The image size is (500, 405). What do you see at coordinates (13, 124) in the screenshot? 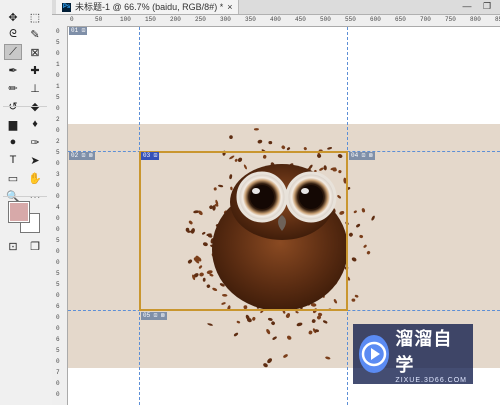
I see `gradient-tool: ▆` at bounding box center [13, 124].